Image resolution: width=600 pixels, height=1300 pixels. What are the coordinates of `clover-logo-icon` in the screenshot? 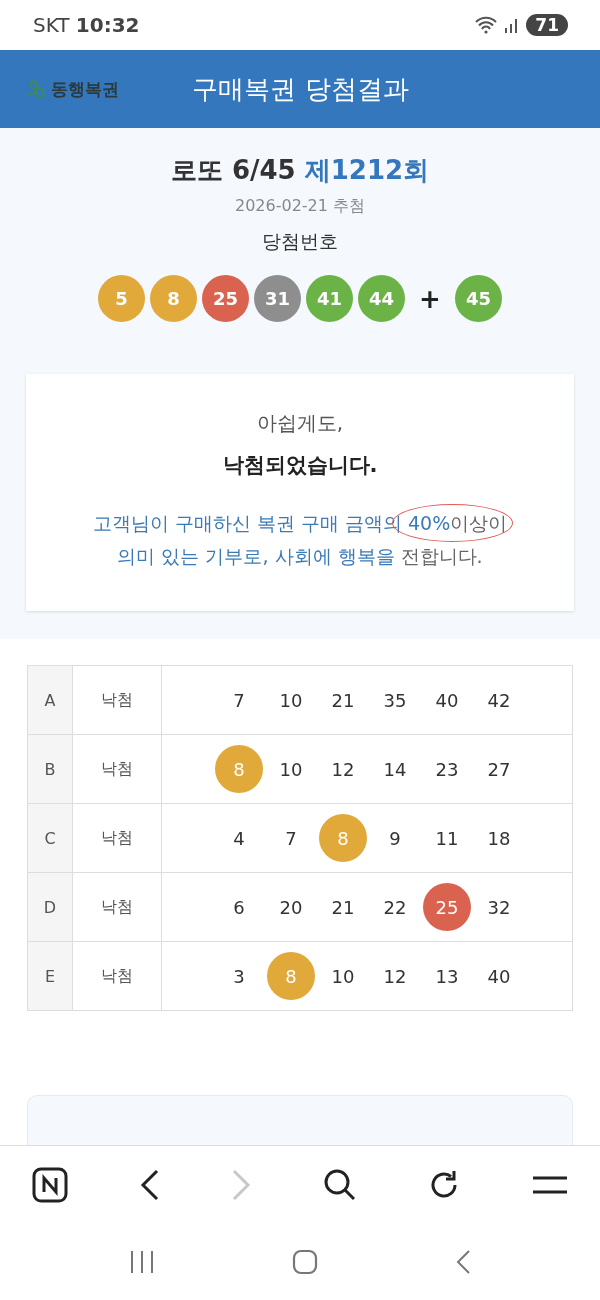 It's located at (37, 89).